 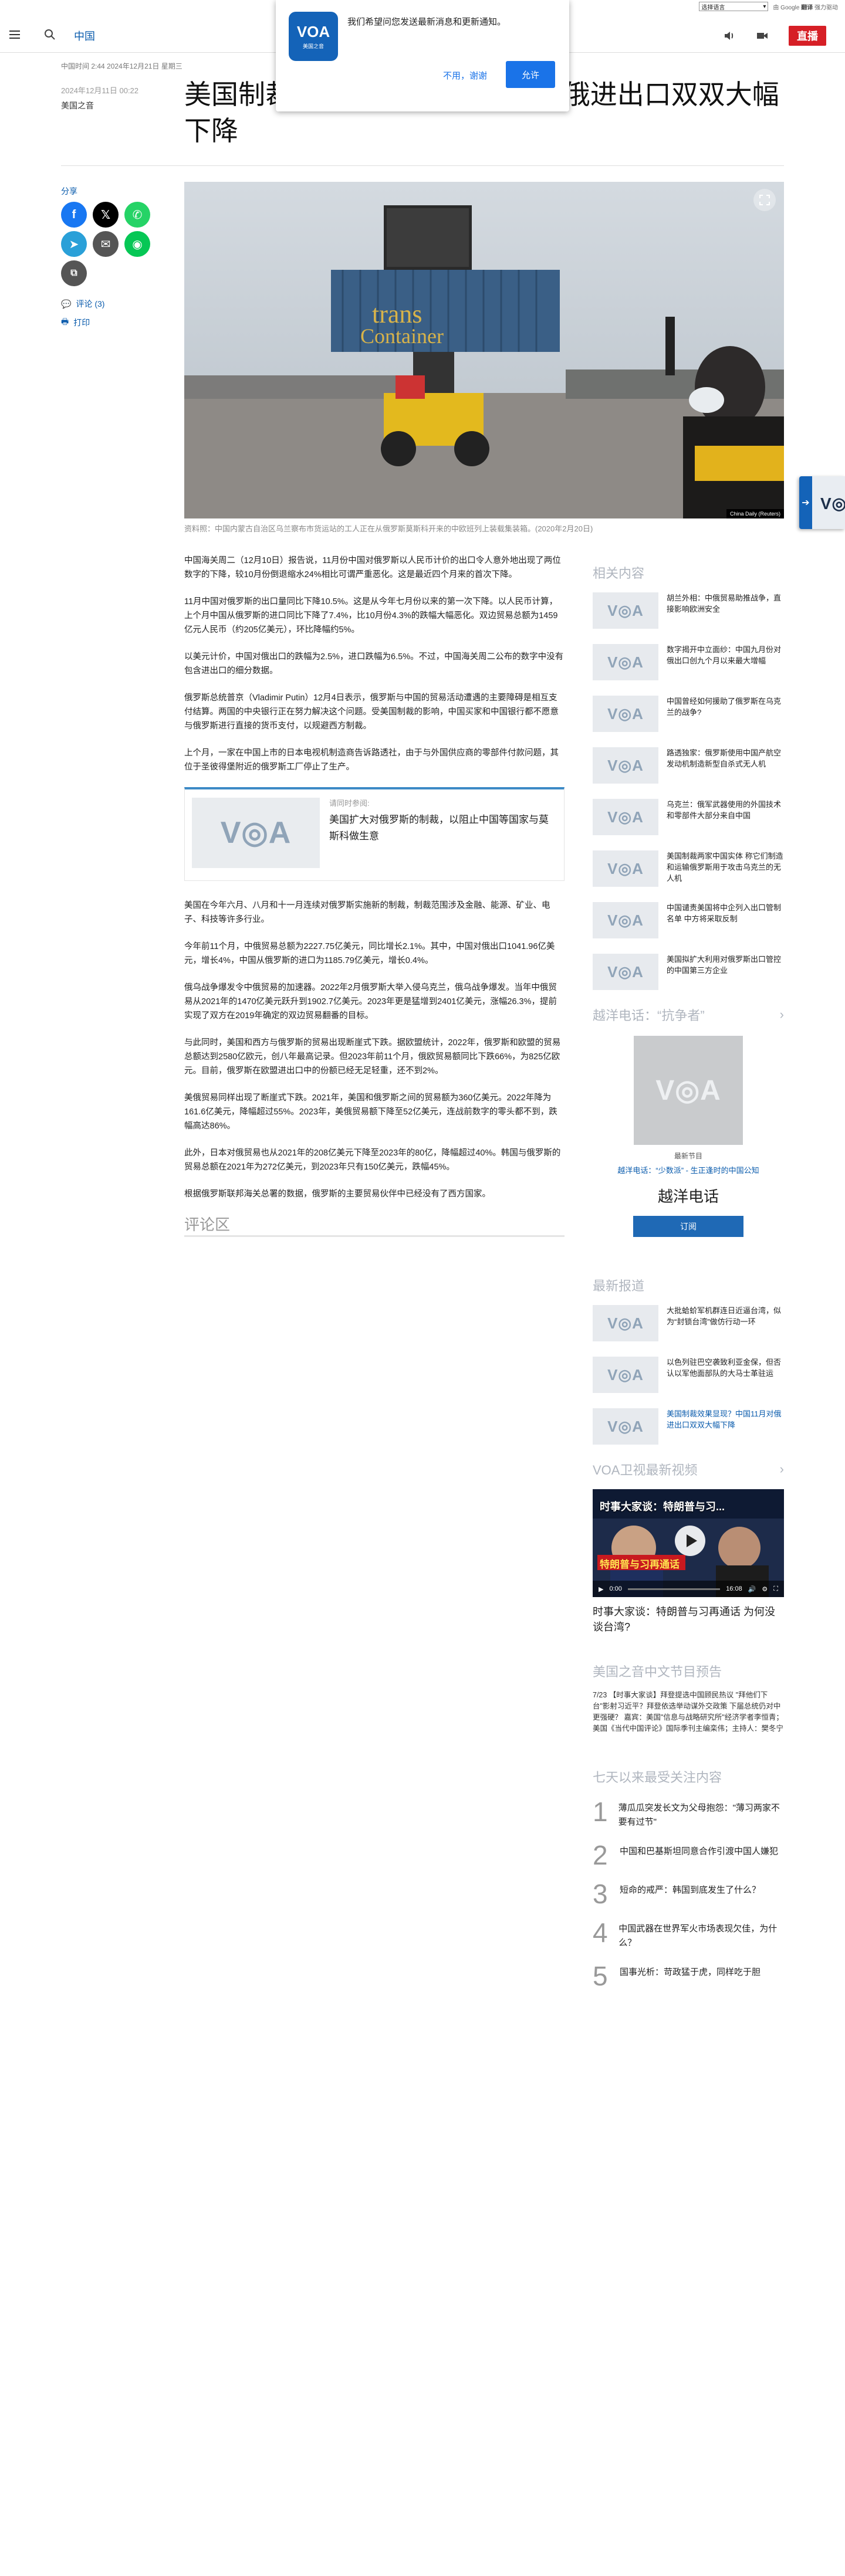 What do you see at coordinates (688, 1285) in the screenshot?
I see `latest-heading: 最新报道` at bounding box center [688, 1285].